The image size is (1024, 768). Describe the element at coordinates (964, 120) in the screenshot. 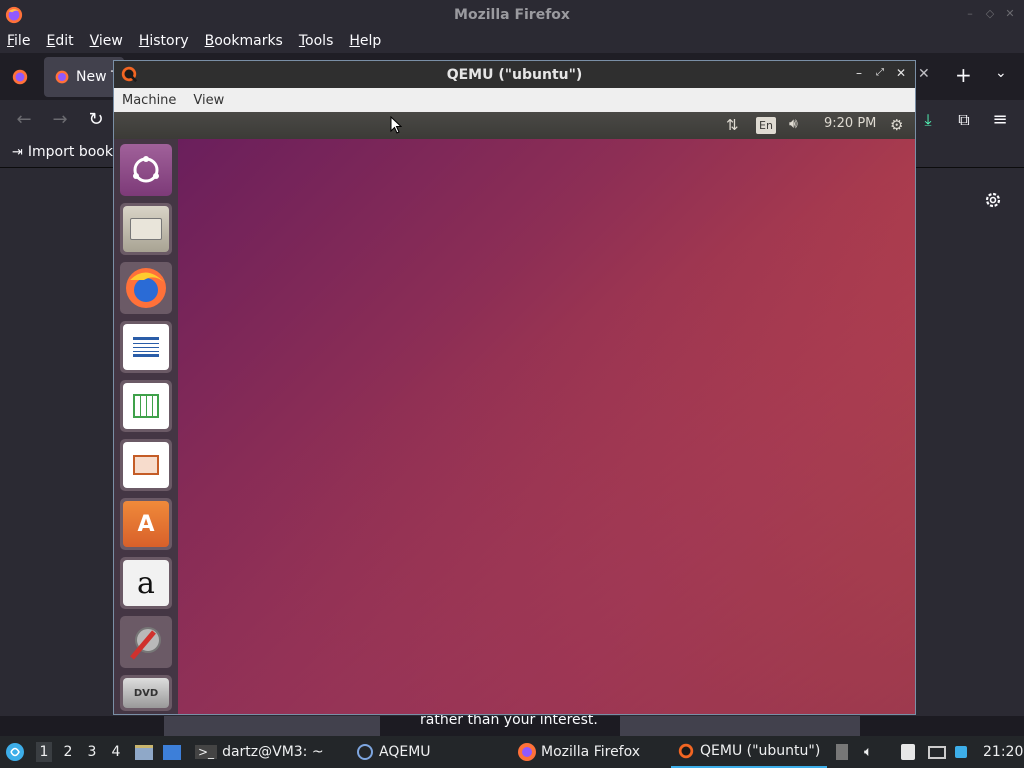

I see `extensions-icon: ⧉` at that location.